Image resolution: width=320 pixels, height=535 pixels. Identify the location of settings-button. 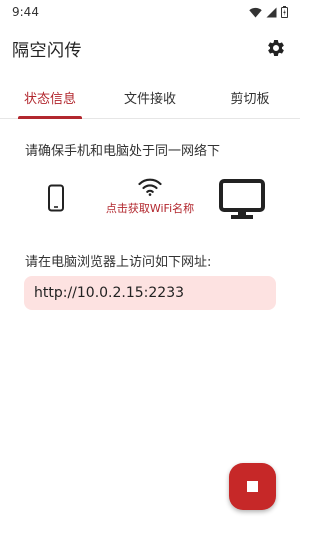
(276, 48).